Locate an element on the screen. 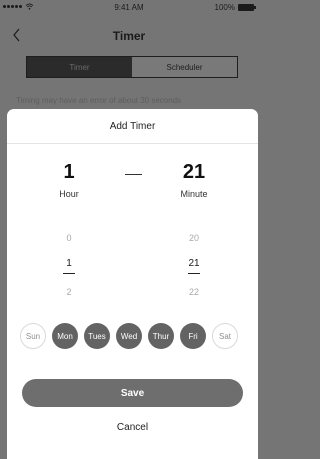  minute-selection-line is located at coordinates (194, 273).